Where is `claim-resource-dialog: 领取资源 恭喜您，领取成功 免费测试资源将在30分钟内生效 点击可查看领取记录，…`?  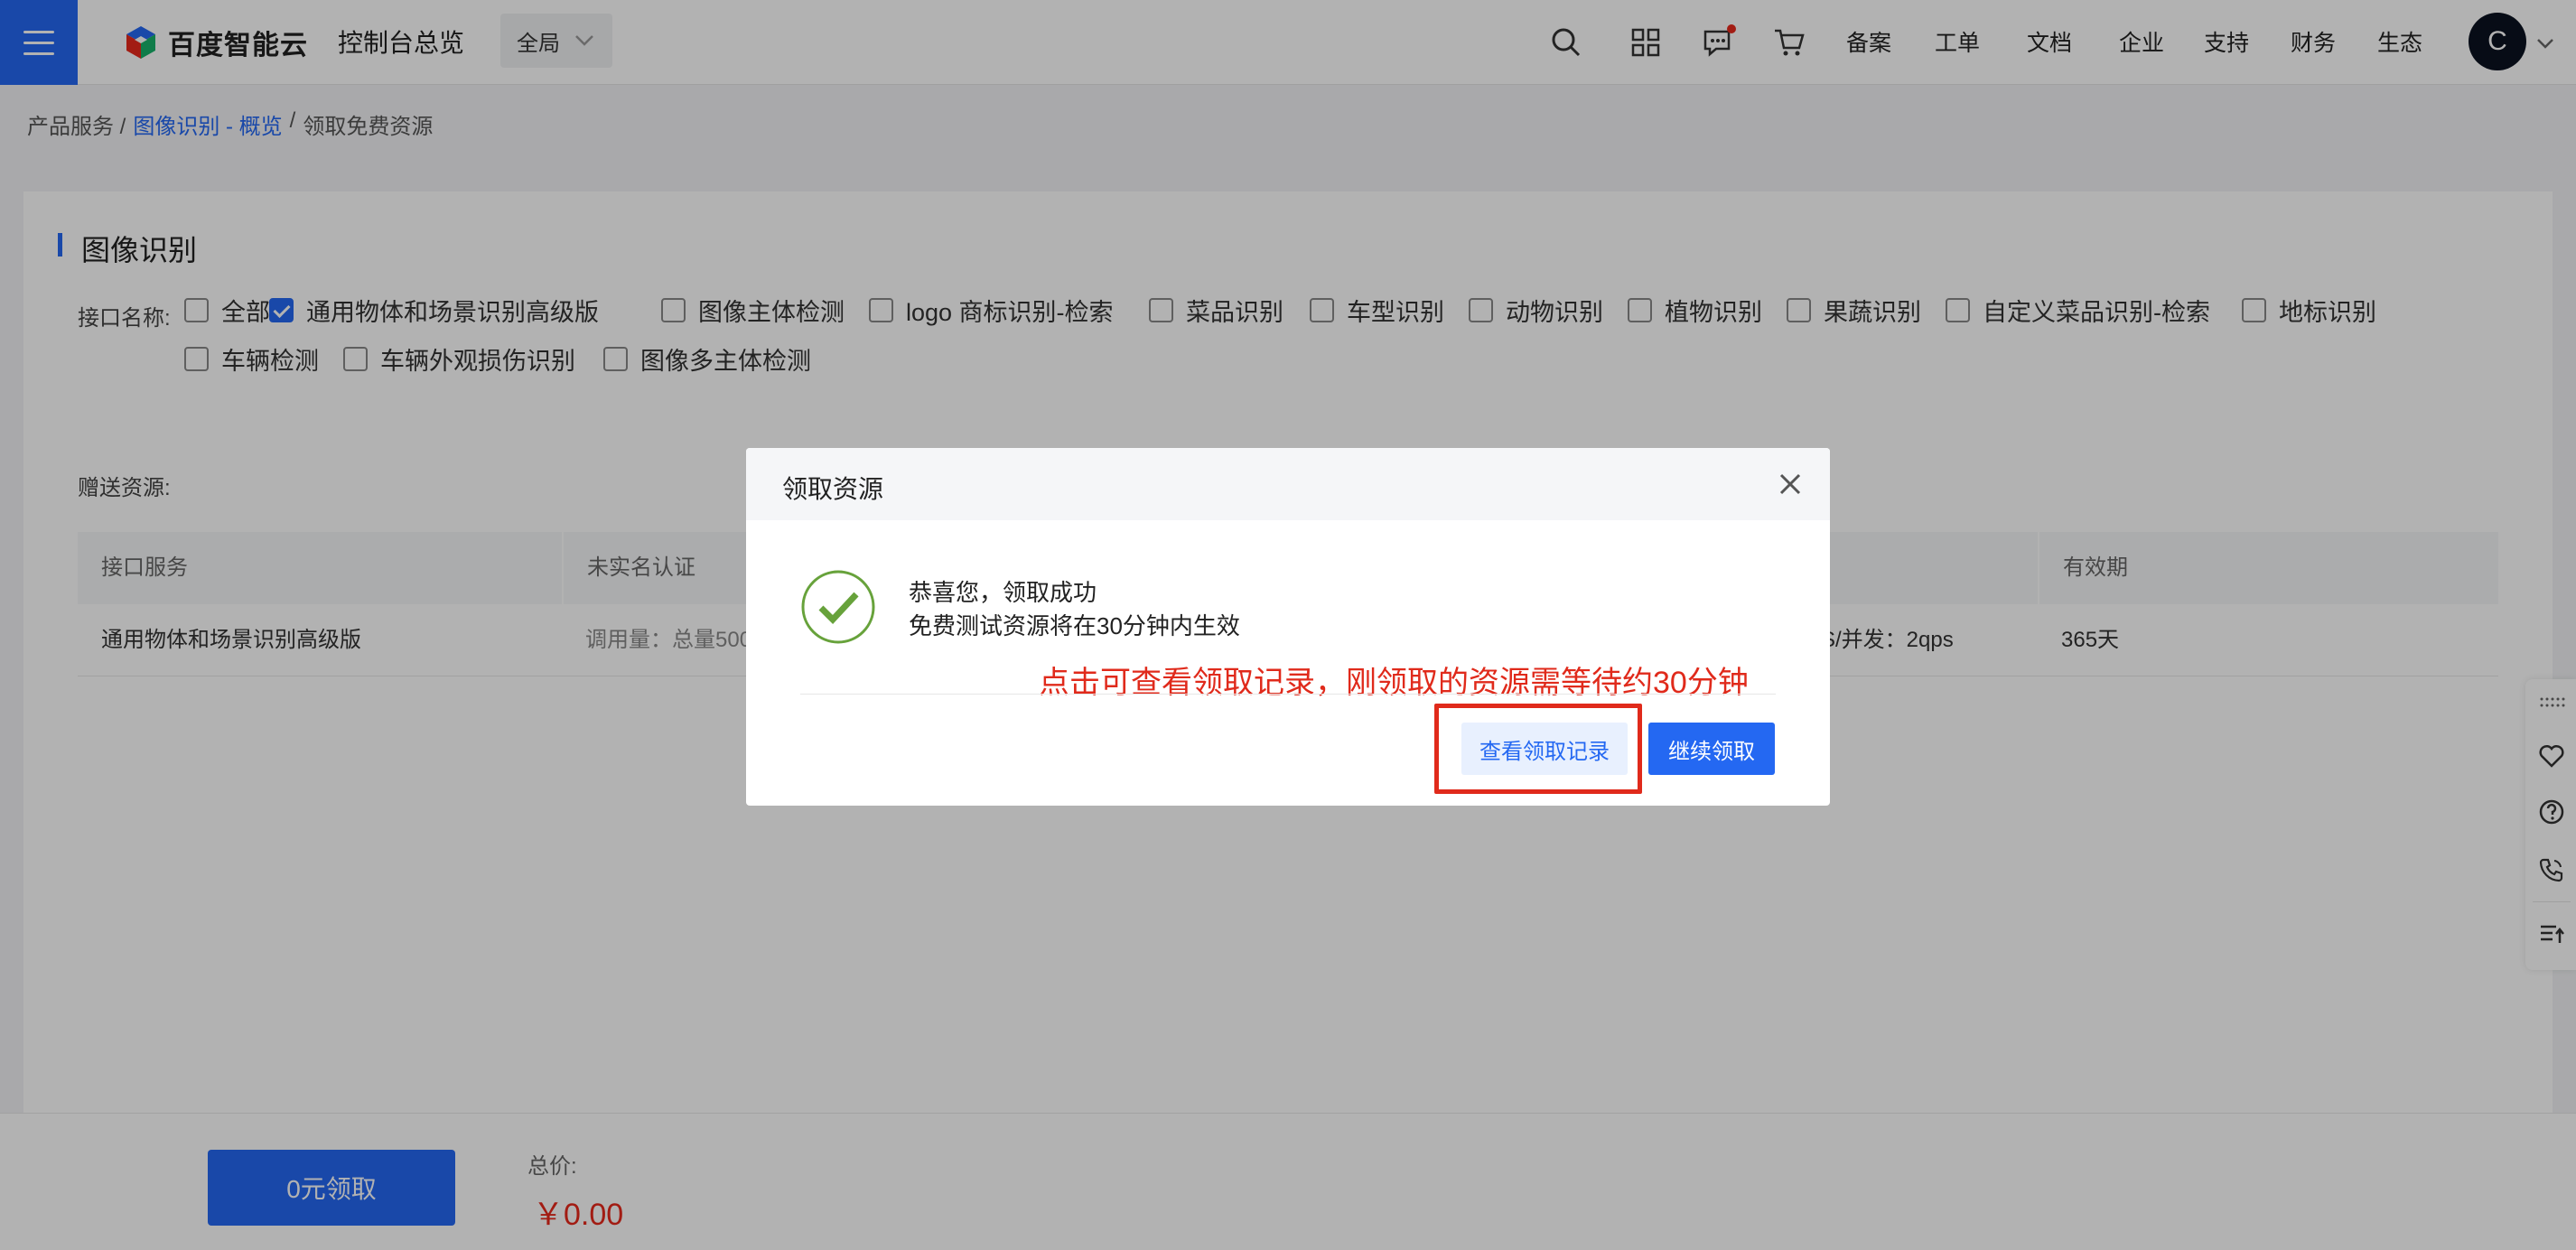
claim-resource-dialog: 领取资源 恭喜您，领取成功 免费测试资源将在30分钟内生效 点击可查看领取记录，… is located at coordinates (1288, 627).